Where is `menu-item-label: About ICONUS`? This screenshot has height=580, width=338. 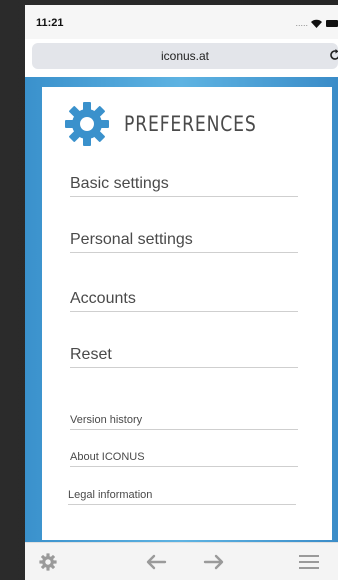
menu-item-label: About ICONUS is located at coordinates (107, 457).